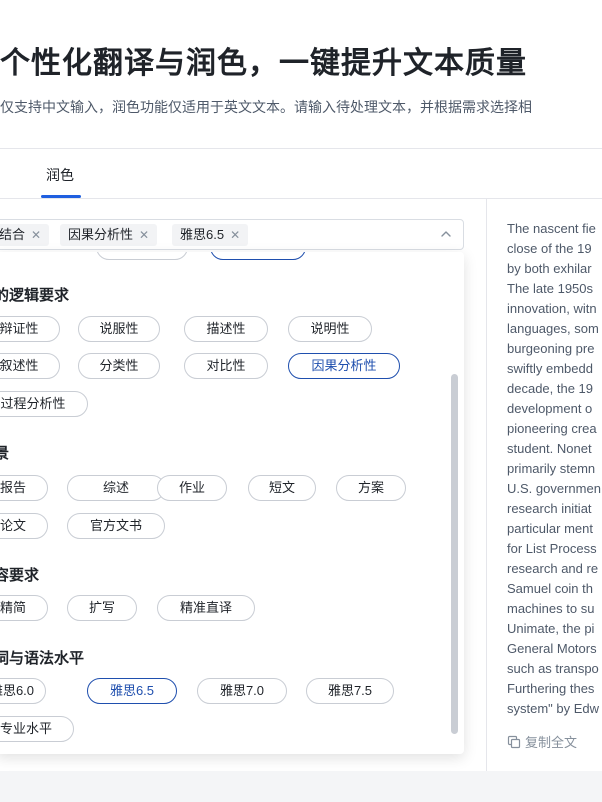  I want to click on option-chip: 过程分析性, so click(44, 404).